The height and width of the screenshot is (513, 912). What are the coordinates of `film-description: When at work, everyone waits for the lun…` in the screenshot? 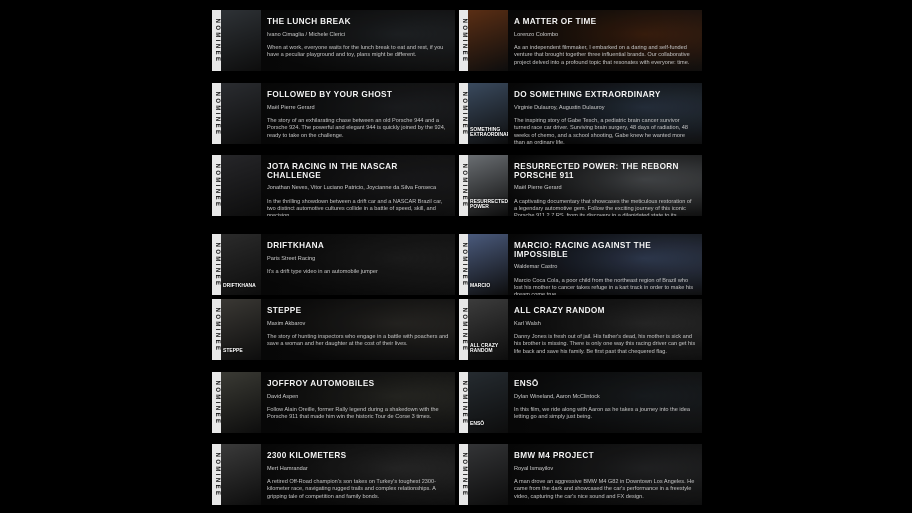 It's located at (355, 52).